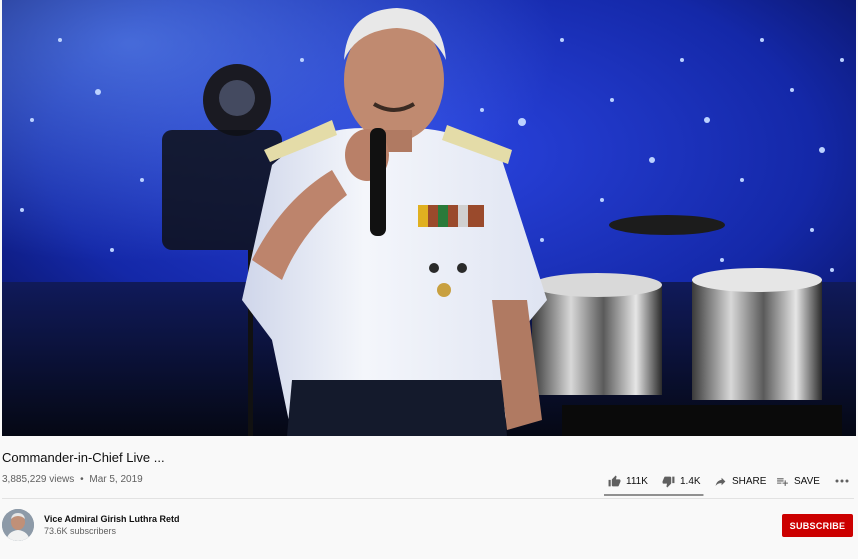  Describe the element at coordinates (428, 498) in the screenshot. I see `divider` at that location.